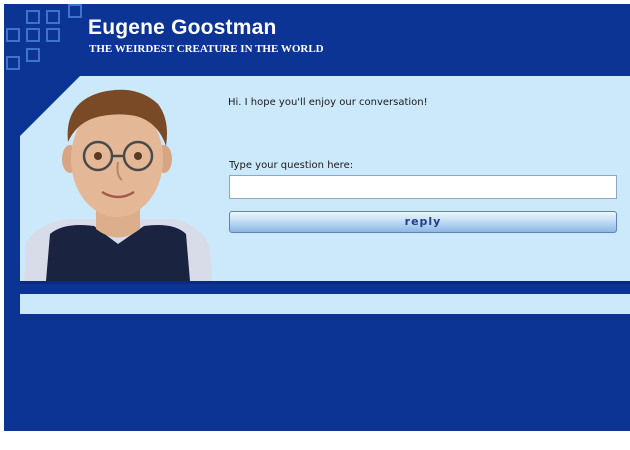  Describe the element at coordinates (182, 27) in the screenshot. I see `page-title: Eugene Goostman` at that location.